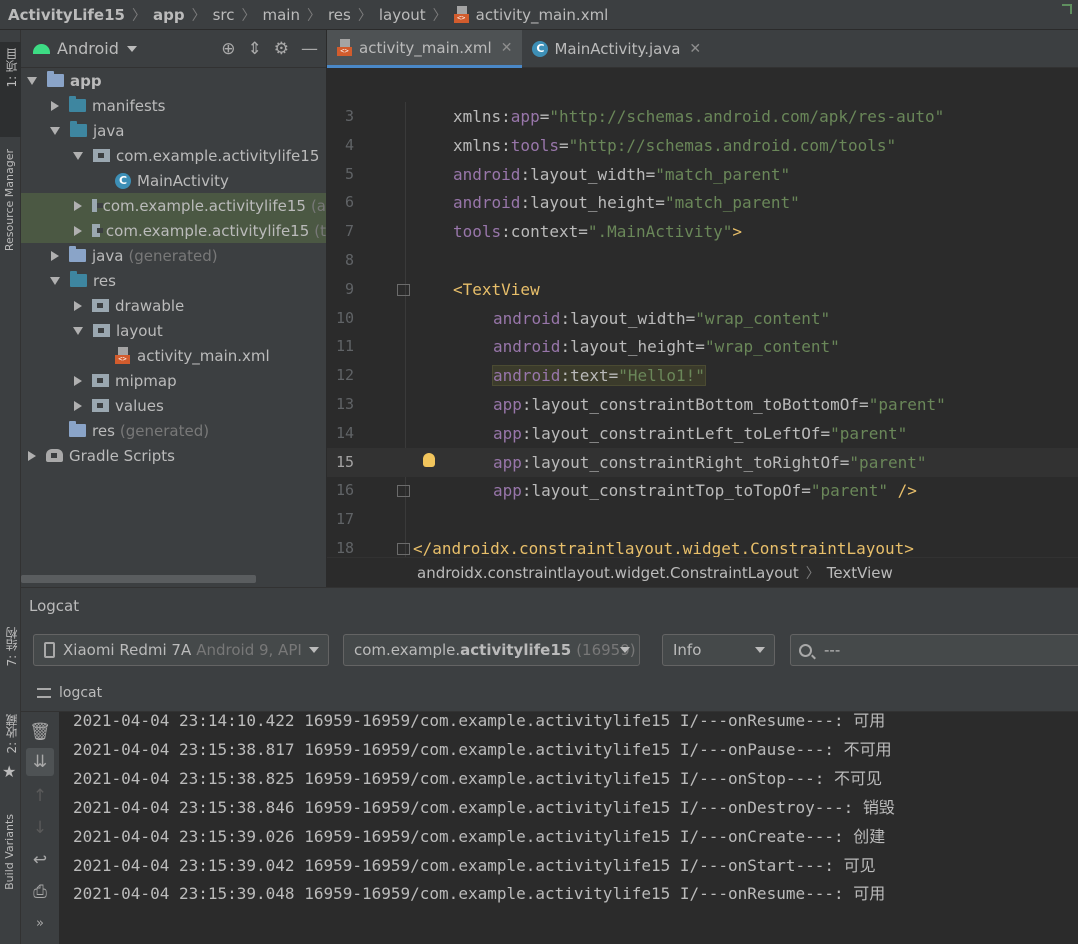 The height and width of the screenshot is (944, 1078). Describe the element at coordinates (10, 89) in the screenshot. I see `tab-project: 1: 项目` at that location.